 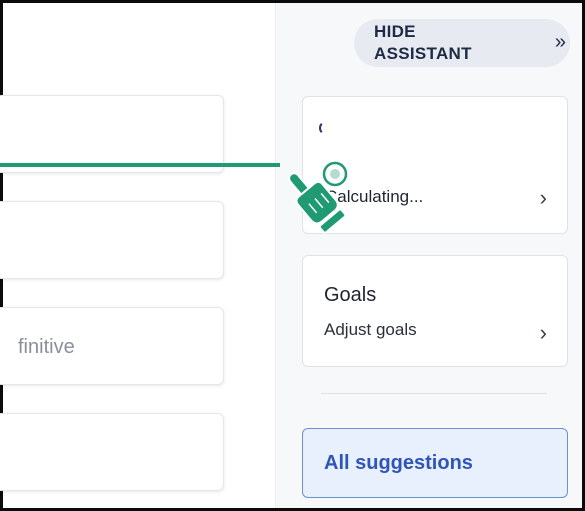 I want to click on all-suggestions-label: All suggestions, so click(x=398, y=463).